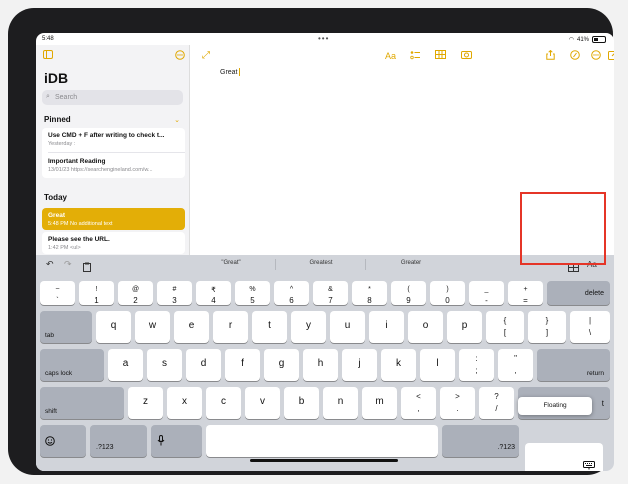 The height and width of the screenshot is (484, 628). What do you see at coordinates (164, 365) in the screenshot?
I see `key: s` at bounding box center [164, 365].